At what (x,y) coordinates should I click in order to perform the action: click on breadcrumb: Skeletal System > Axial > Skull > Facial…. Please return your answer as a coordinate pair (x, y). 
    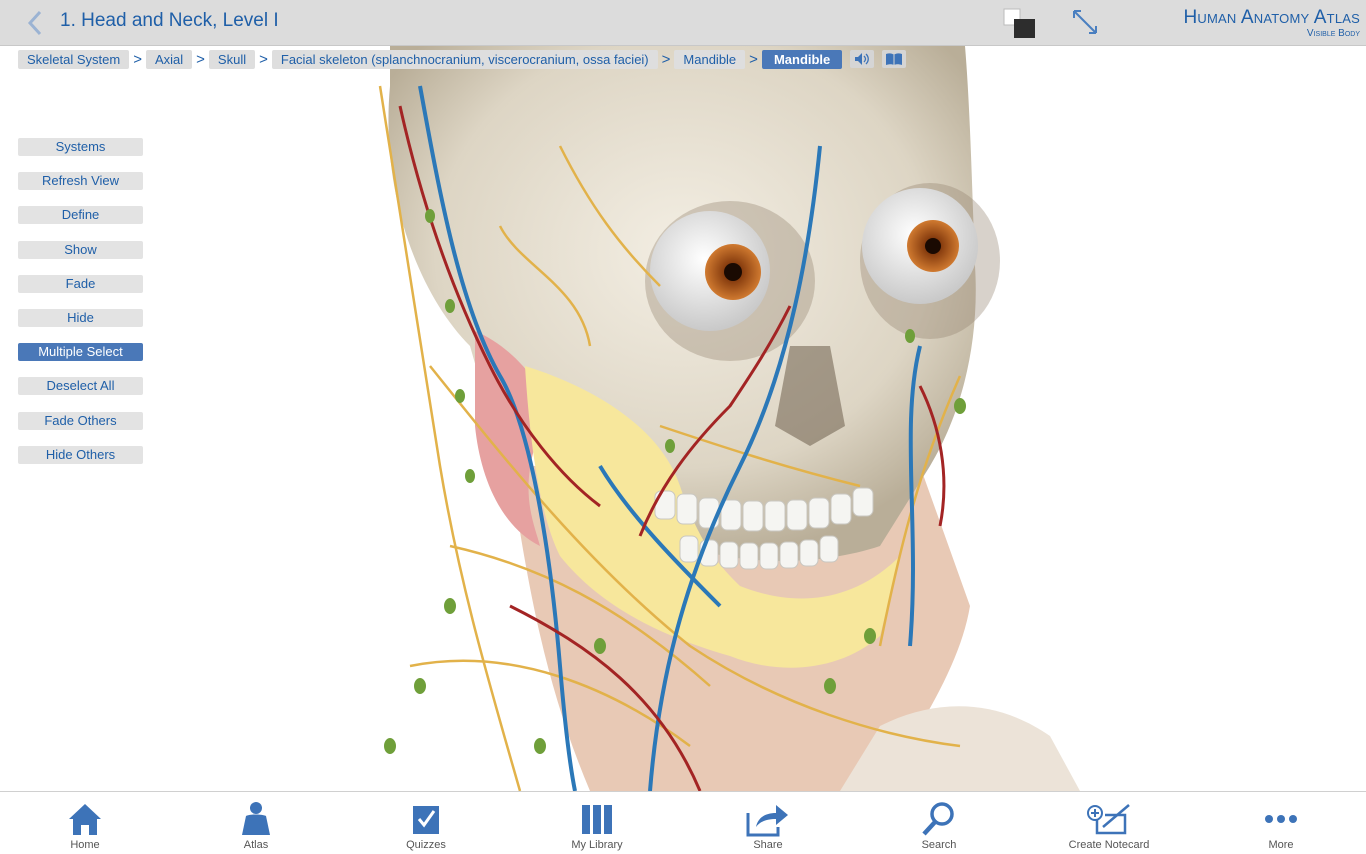
    Looking at the image, I should click on (462, 59).